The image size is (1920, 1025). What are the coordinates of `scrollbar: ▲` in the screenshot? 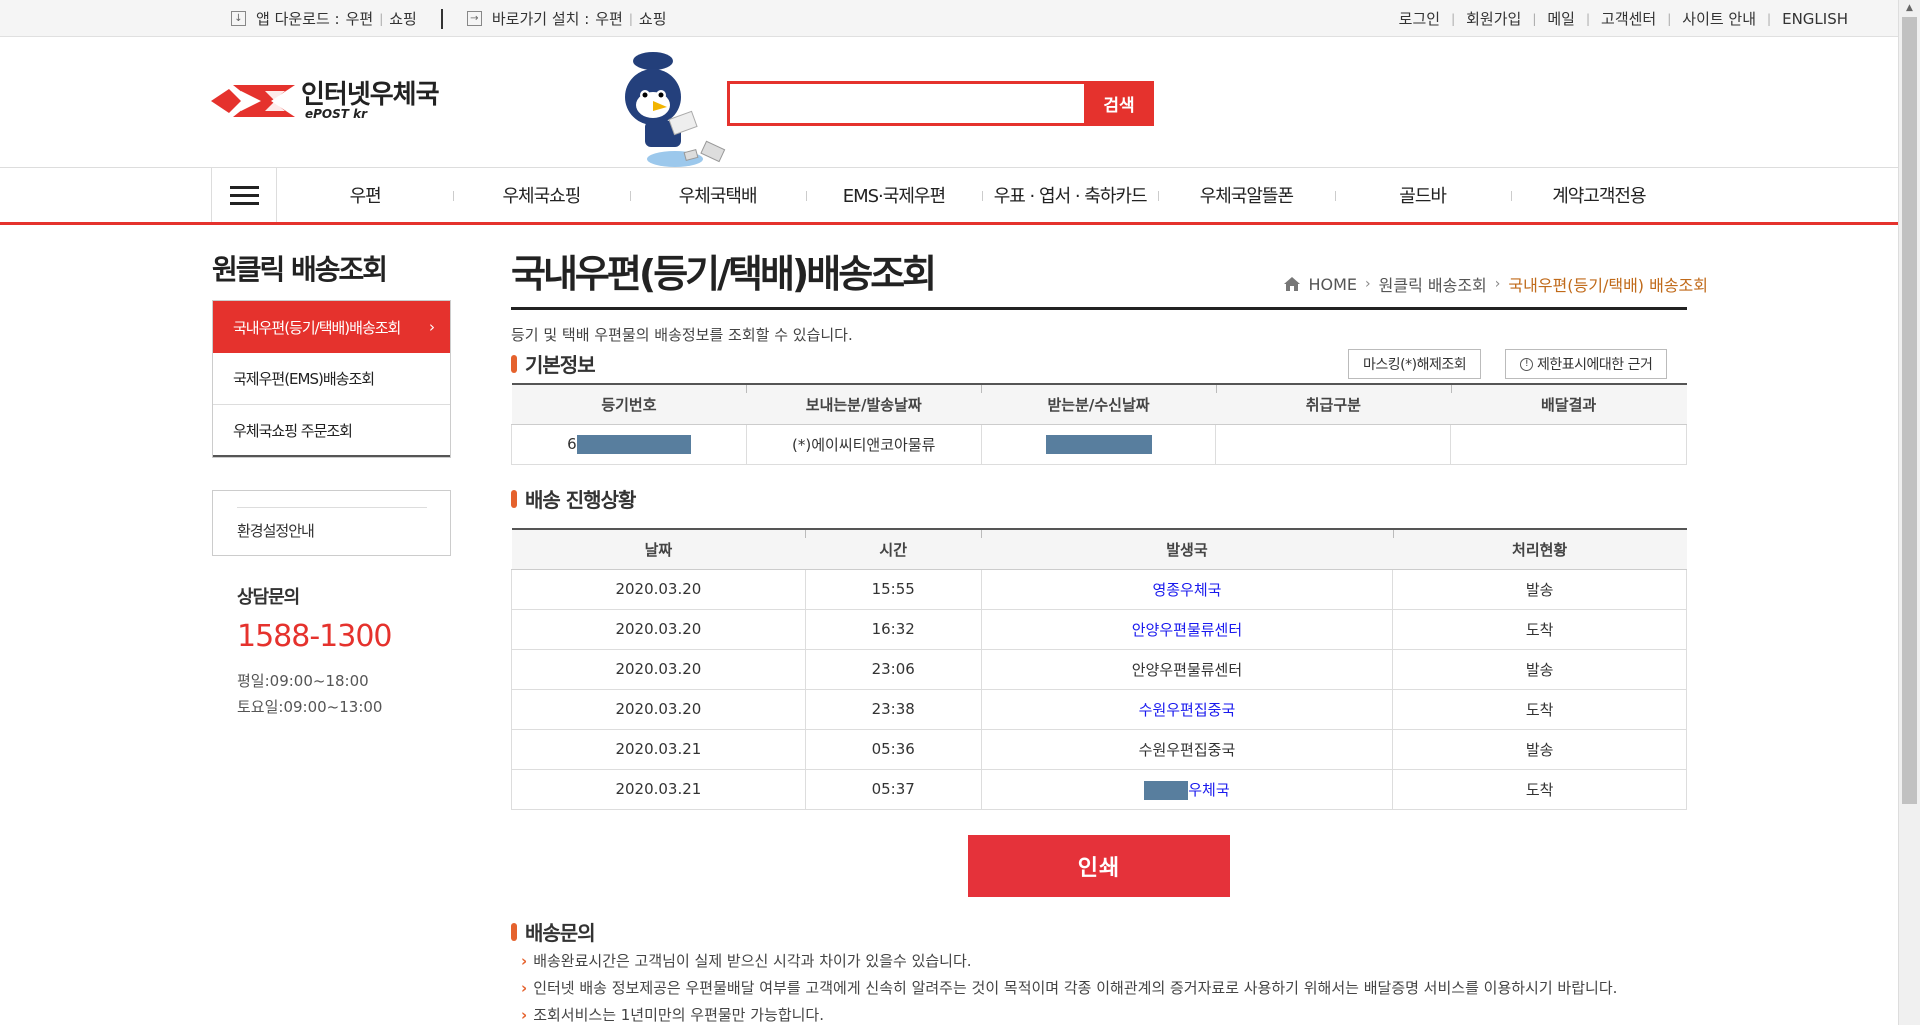 It's located at (1909, 512).